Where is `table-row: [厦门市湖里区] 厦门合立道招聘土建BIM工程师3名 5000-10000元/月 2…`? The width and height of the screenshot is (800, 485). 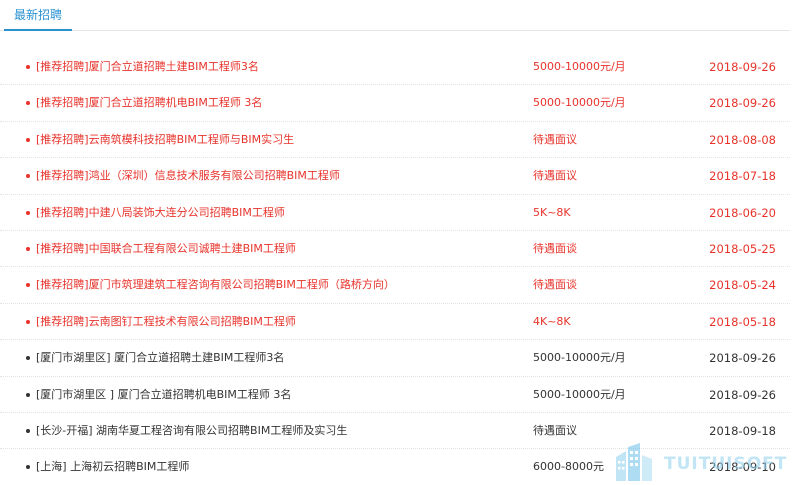
table-row: [厦门市湖里区] 厦门合立道招聘土建BIM工程师3名 5000-10000元/月 2… is located at coordinates (395, 358).